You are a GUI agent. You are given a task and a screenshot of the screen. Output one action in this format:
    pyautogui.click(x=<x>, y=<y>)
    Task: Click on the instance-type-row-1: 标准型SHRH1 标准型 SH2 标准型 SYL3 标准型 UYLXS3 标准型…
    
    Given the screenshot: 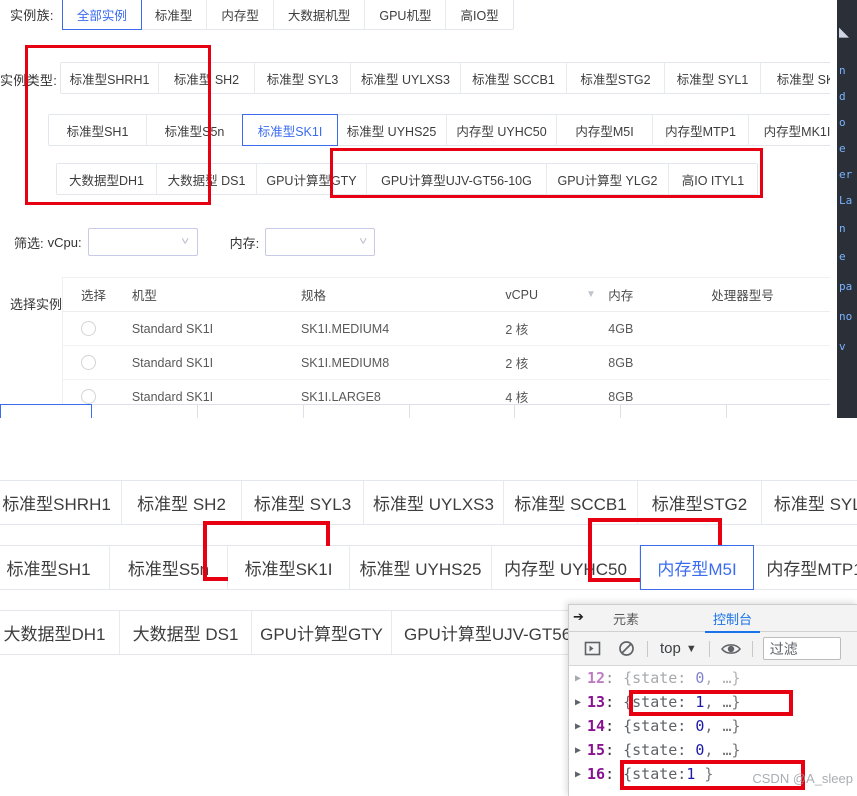 What is the action you would take?
    pyautogui.click(x=458, y=78)
    